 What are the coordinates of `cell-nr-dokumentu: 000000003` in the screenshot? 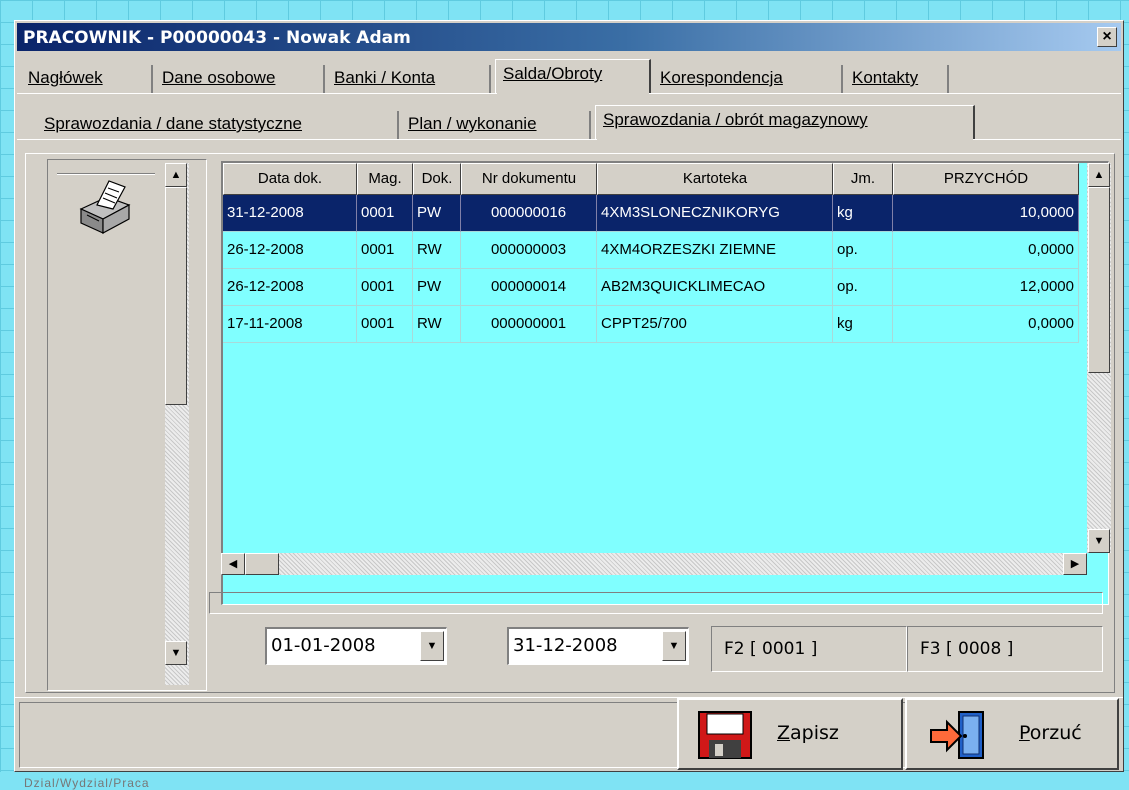 It's located at (529, 250).